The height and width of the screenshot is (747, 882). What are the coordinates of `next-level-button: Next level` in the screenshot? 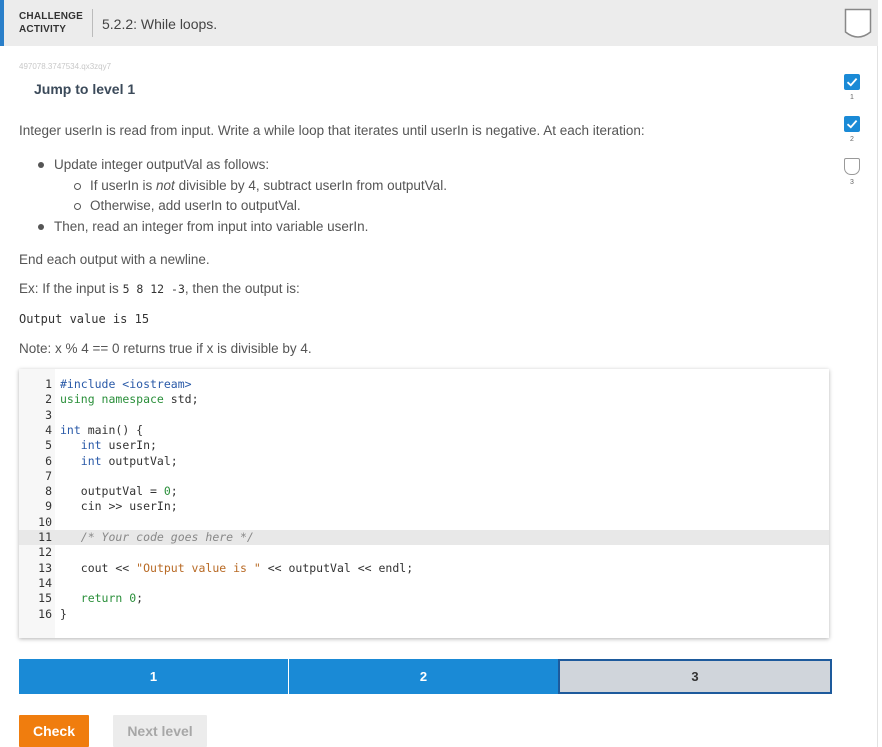 It's located at (160, 731).